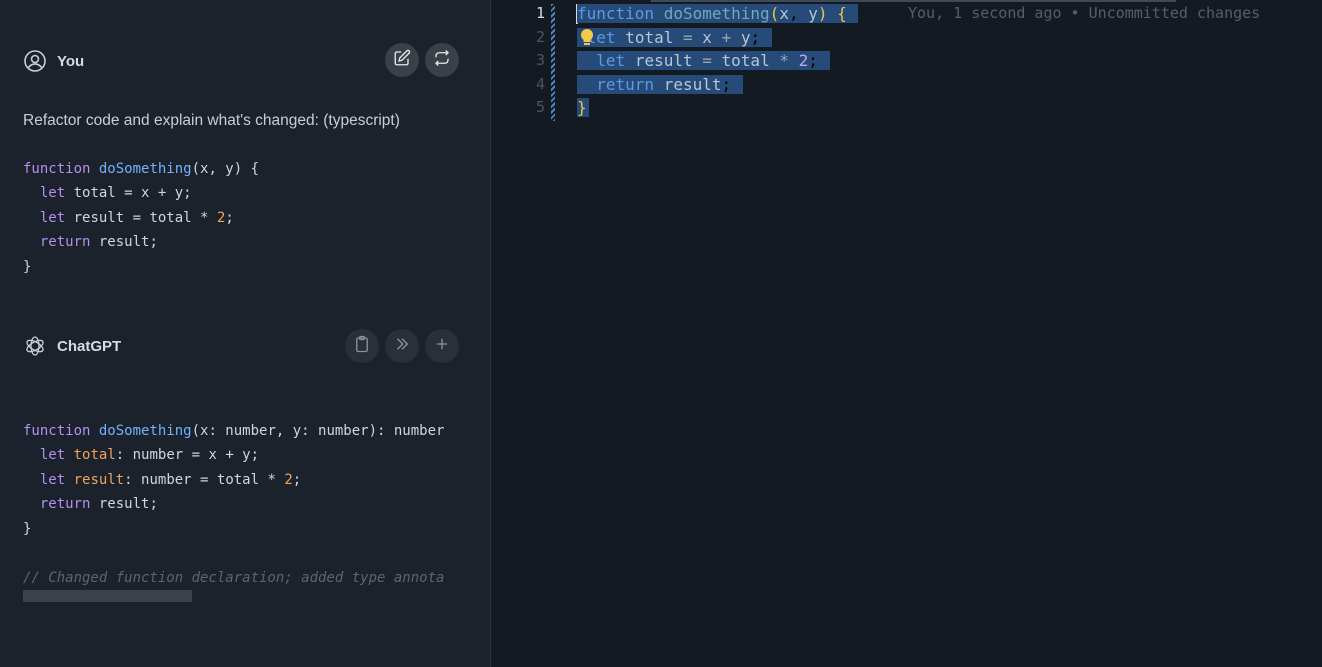  Describe the element at coordinates (170, 479) in the screenshot. I see `code-line: let result: number = total * 2;` at that location.